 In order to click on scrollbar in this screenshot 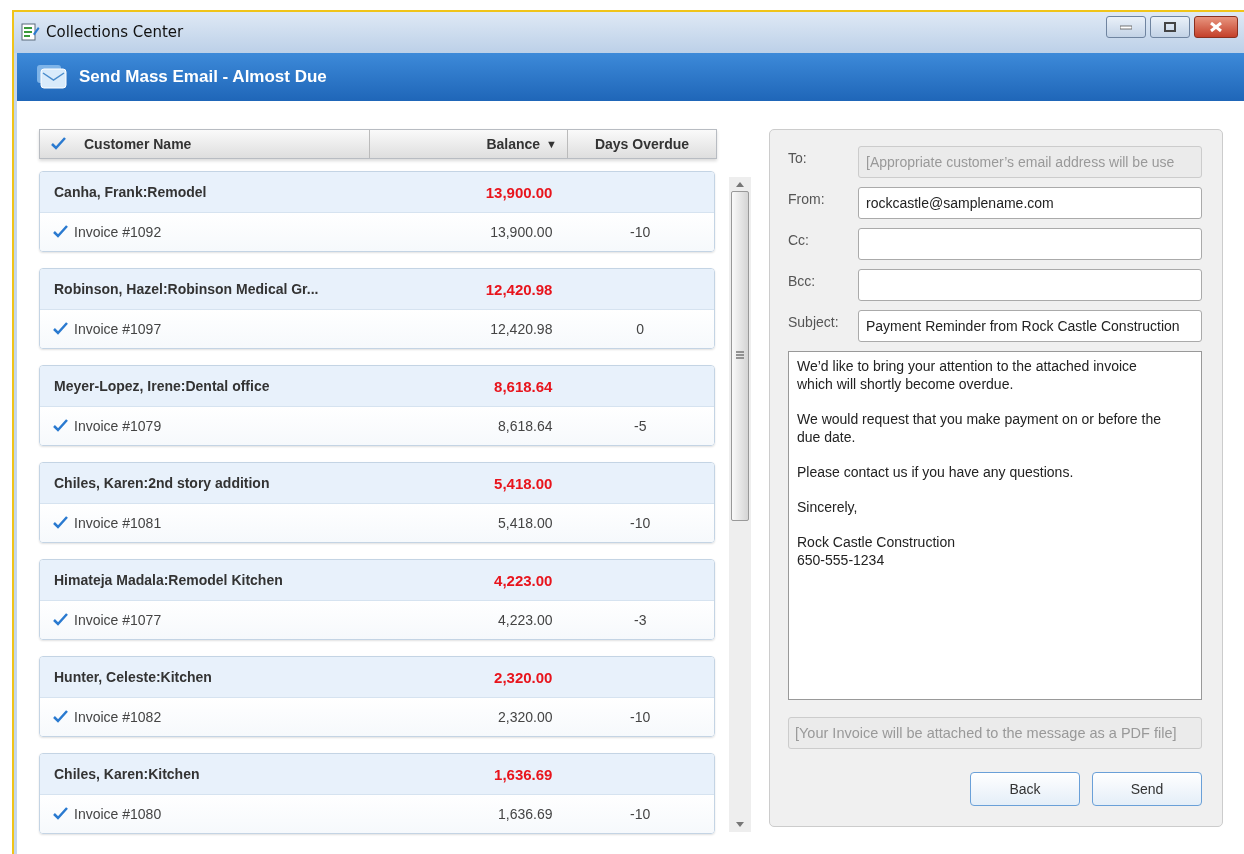, I will do `click(740, 504)`.